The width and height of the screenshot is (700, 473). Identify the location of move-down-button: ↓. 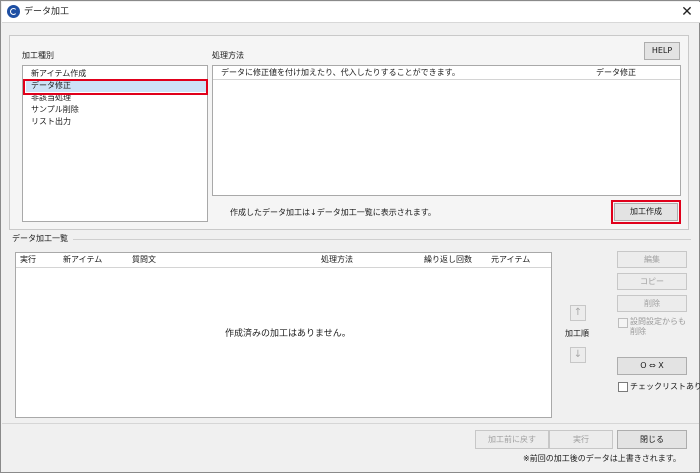
(578, 355).